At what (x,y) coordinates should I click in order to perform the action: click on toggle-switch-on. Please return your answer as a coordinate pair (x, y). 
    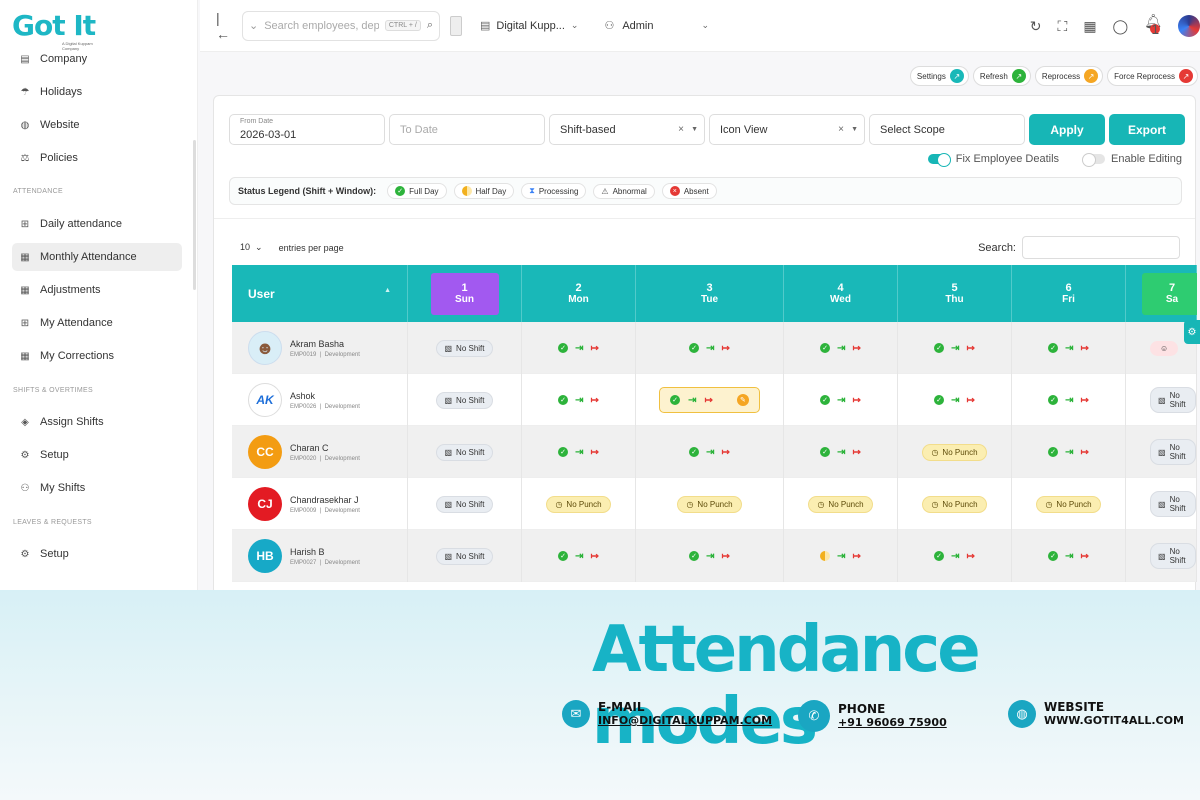
    Looking at the image, I should click on (939, 160).